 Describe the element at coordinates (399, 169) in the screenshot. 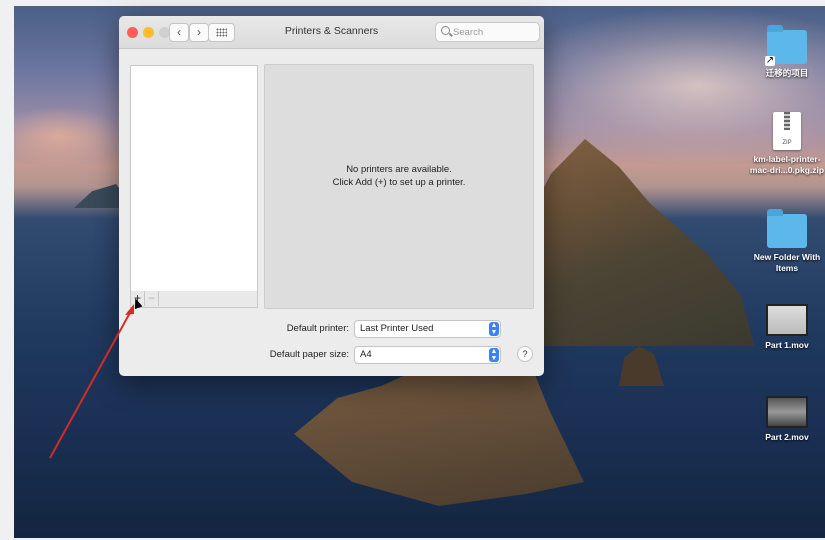

I see `empty-message-line1: No printers are available.` at that location.